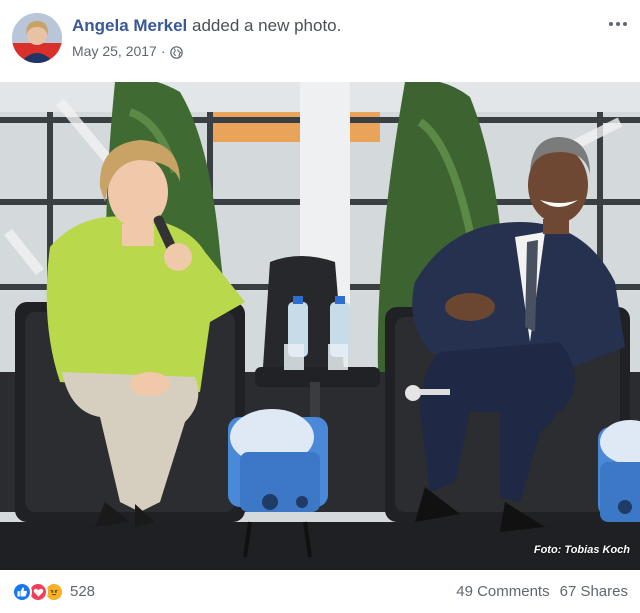 The height and width of the screenshot is (613, 640). What do you see at coordinates (502, 592) in the screenshot?
I see `comments-count-link: 49 Comments` at bounding box center [502, 592].